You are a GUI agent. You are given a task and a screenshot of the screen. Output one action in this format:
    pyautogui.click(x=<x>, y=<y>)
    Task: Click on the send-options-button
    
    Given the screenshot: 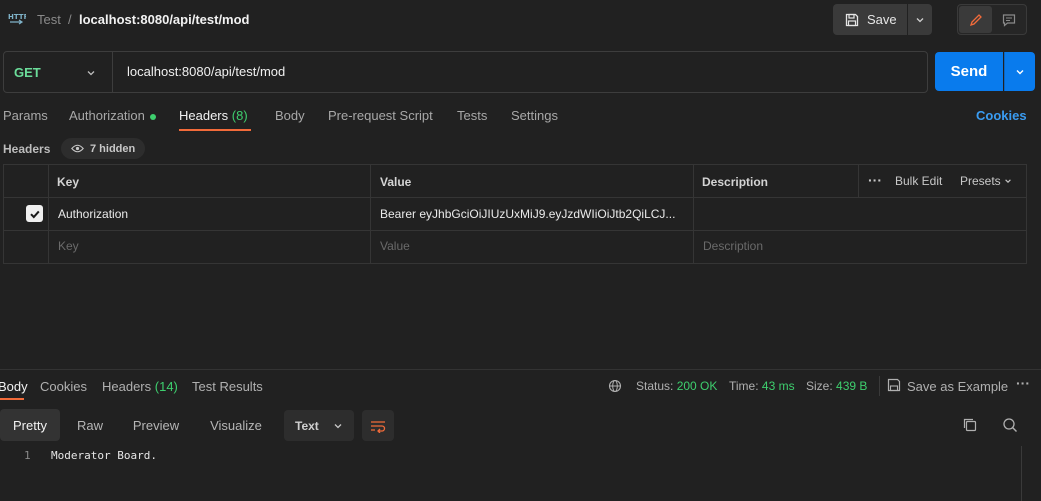 What is the action you would take?
    pyautogui.click(x=1019, y=71)
    